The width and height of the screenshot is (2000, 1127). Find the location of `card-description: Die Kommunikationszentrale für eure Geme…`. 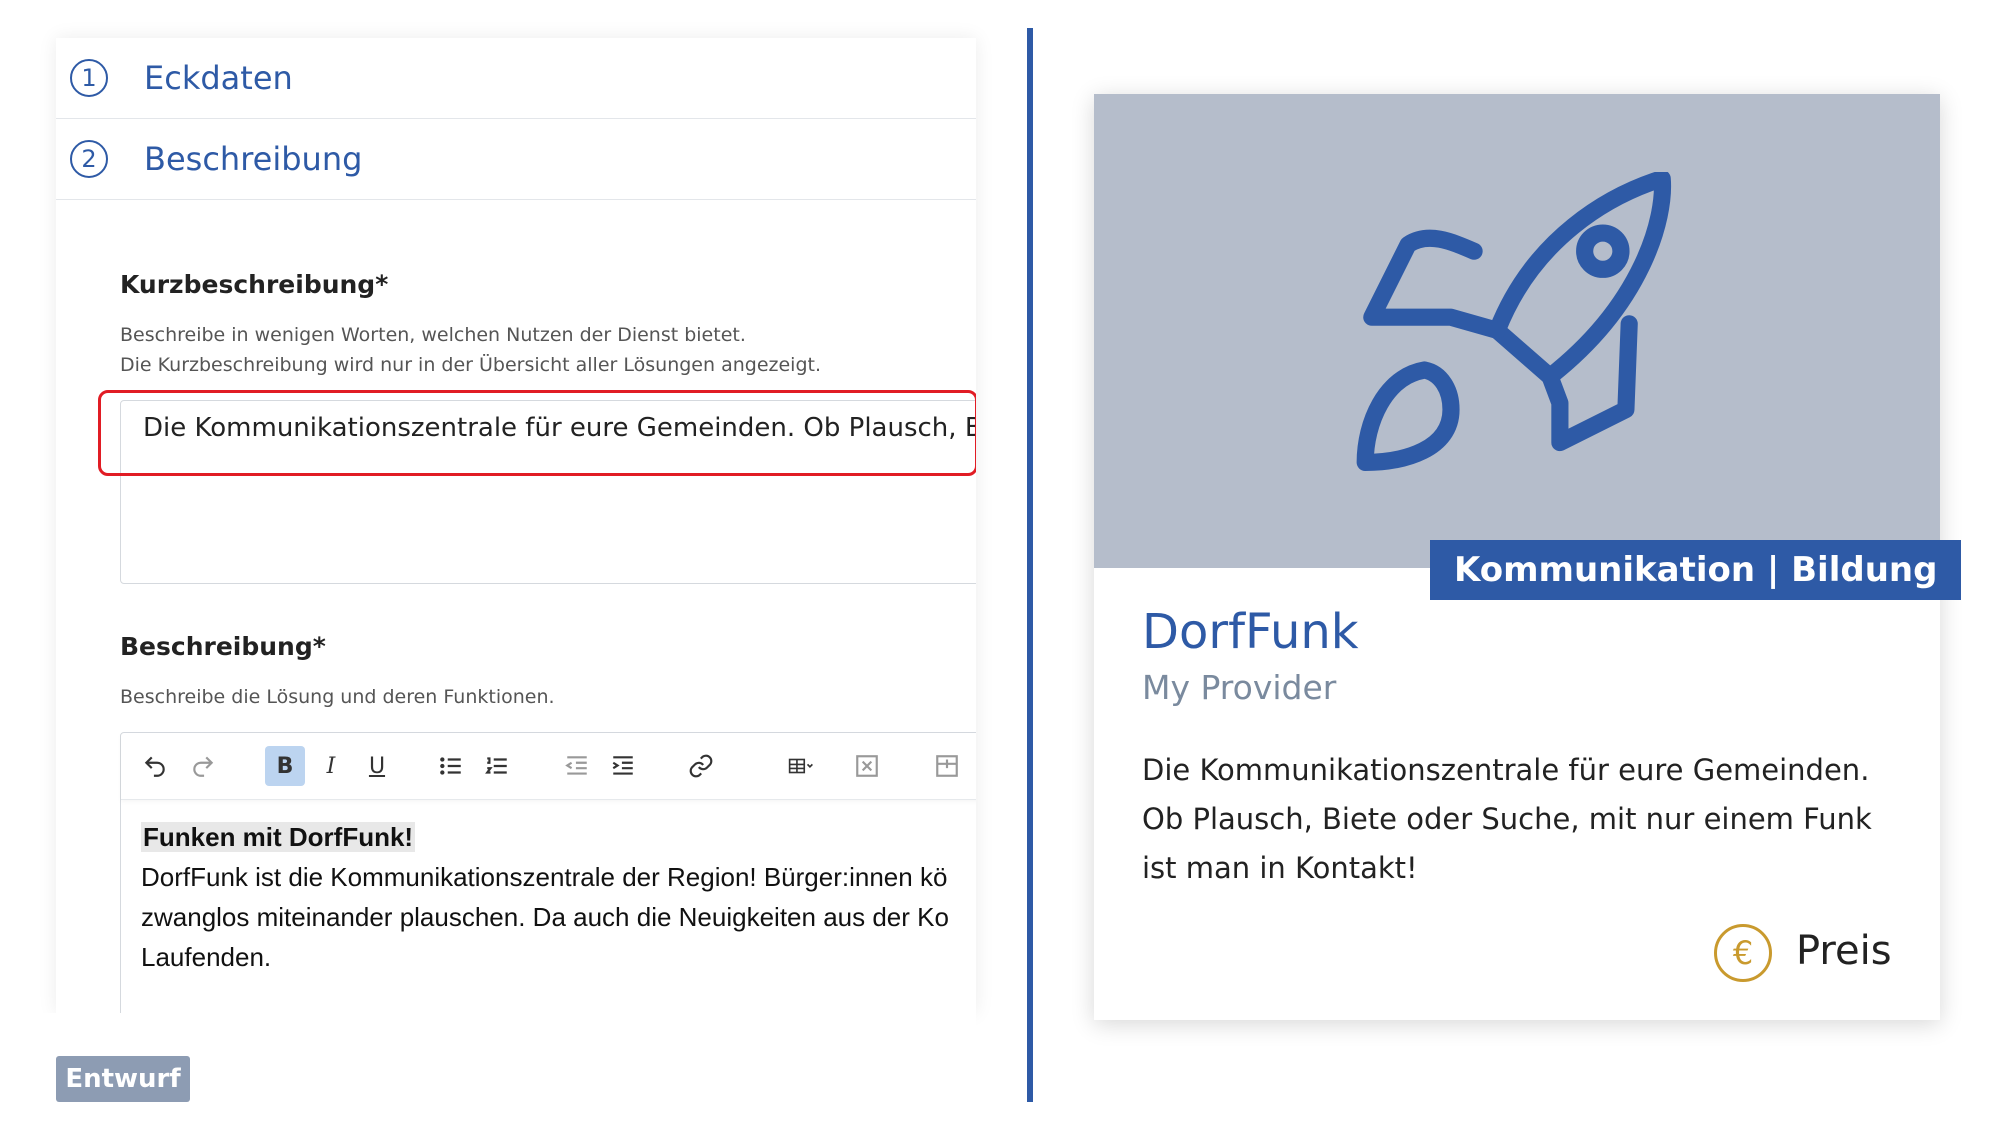

card-description: Die Kommunikationszentrale für eure Geme… is located at coordinates (1507, 819).